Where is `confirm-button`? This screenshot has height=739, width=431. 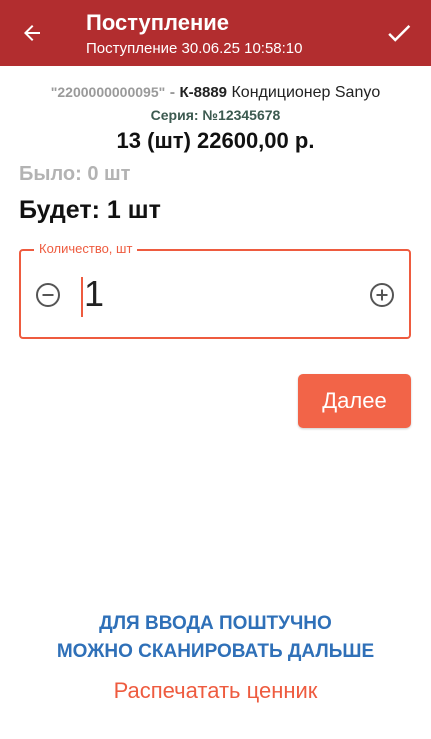 confirm-button is located at coordinates (399, 33).